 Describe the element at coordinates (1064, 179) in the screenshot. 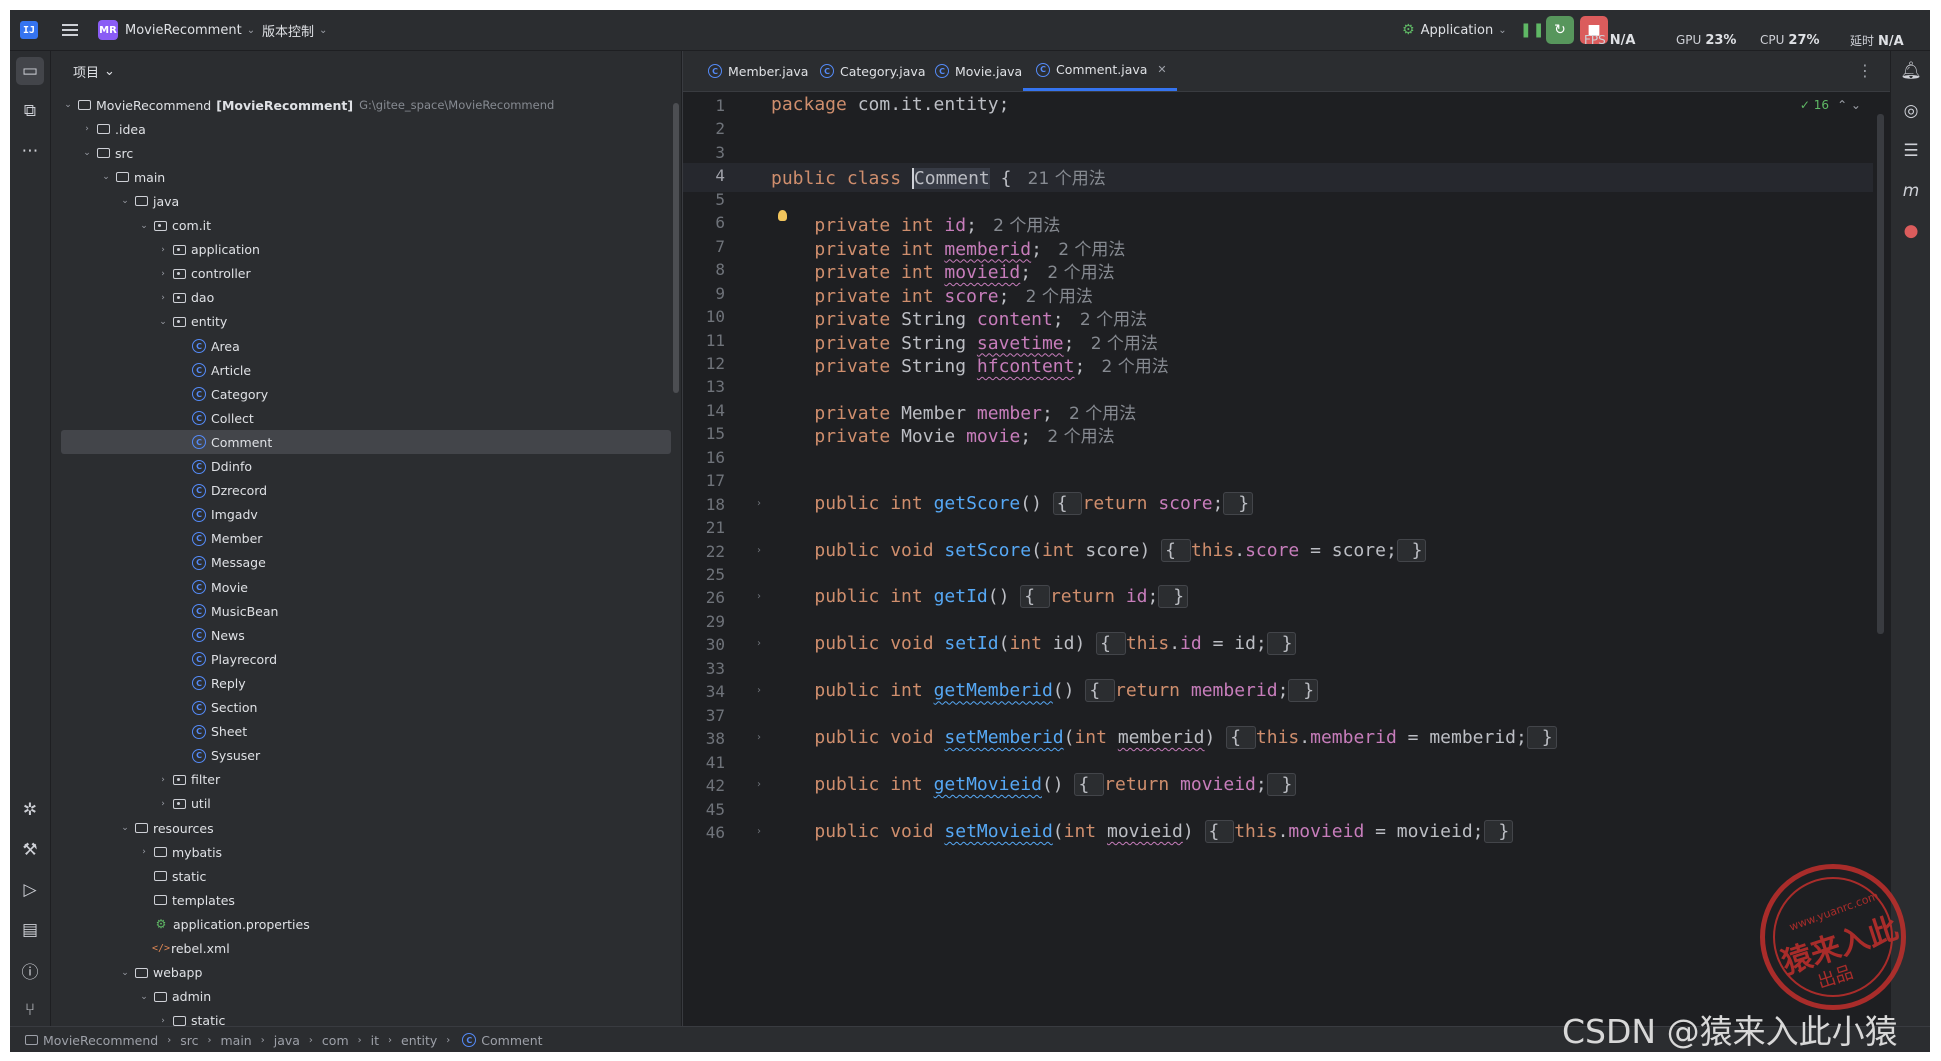

I see `usage-hint: 21 个用法` at that location.